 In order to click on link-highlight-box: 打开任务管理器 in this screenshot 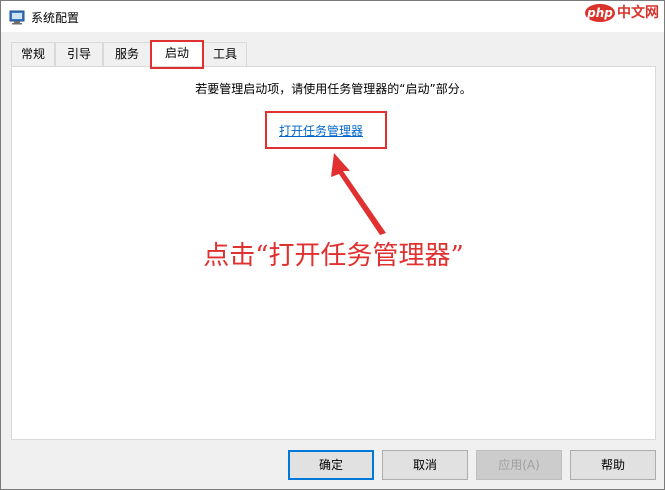, I will do `click(326, 130)`.